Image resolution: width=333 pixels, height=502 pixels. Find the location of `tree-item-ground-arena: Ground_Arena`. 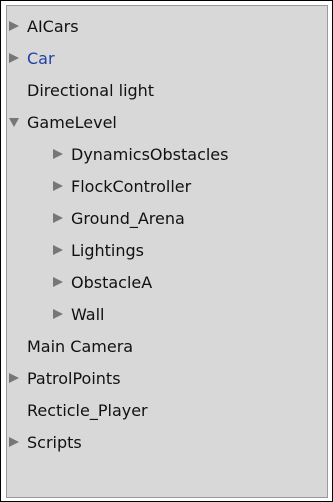

tree-item-ground-arena: Ground_Arena is located at coordinates (167, 218).